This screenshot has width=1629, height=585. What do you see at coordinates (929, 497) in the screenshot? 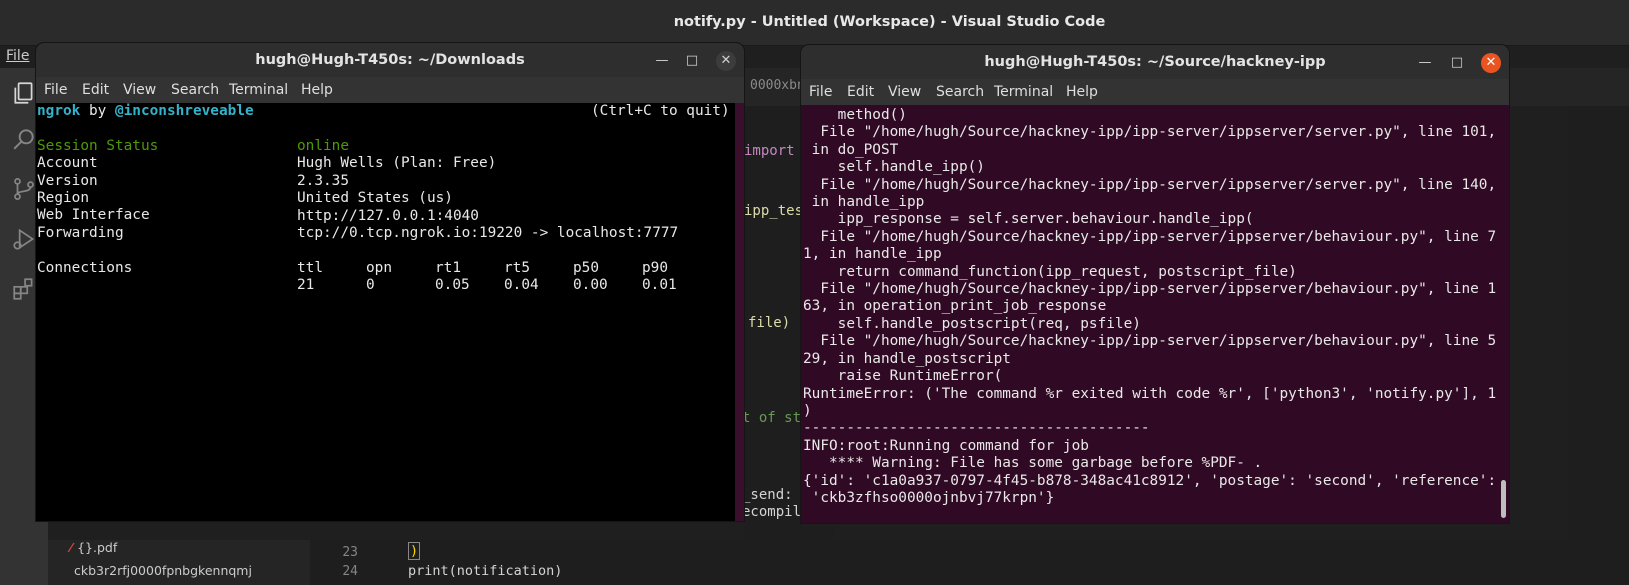
I see `terminal-line: 'ckb3zfhso0000ojnbvj77krpn'}` at bounding box center [929, 497].